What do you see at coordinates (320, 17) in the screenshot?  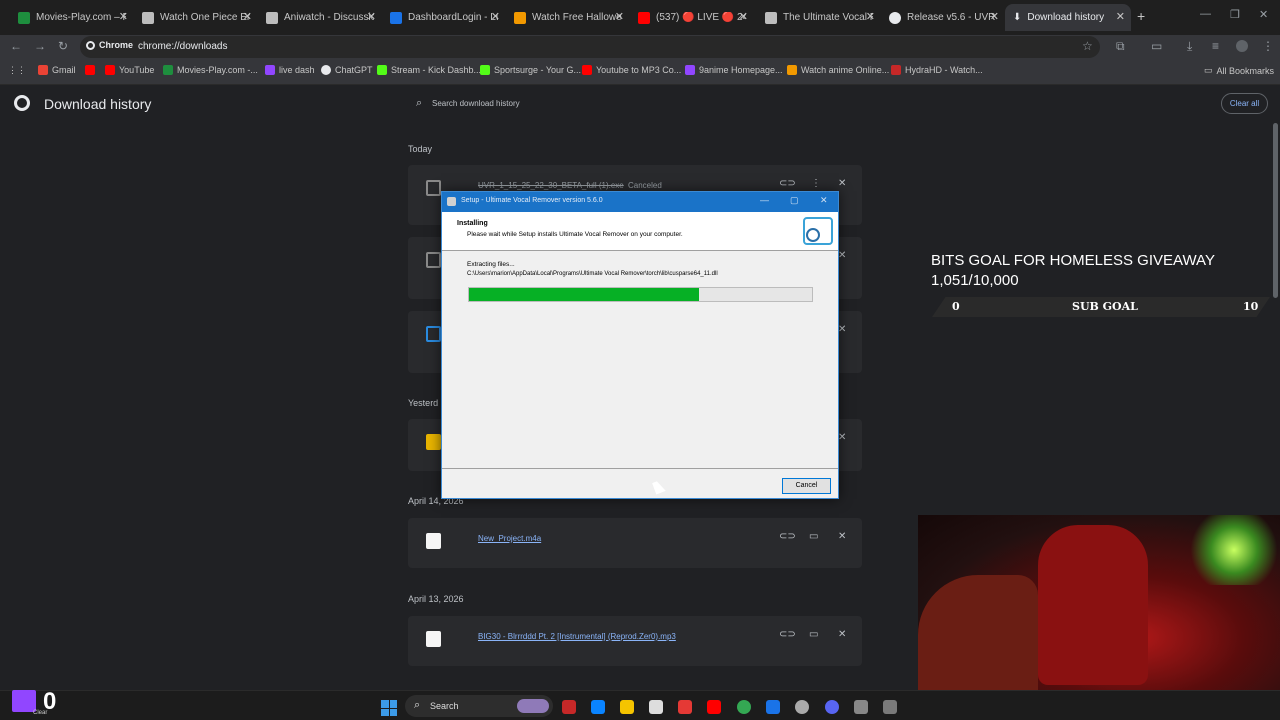 I see `tab-aniwatch: Aniwatch - Discussion ✕` at bounding box center [320, 17].